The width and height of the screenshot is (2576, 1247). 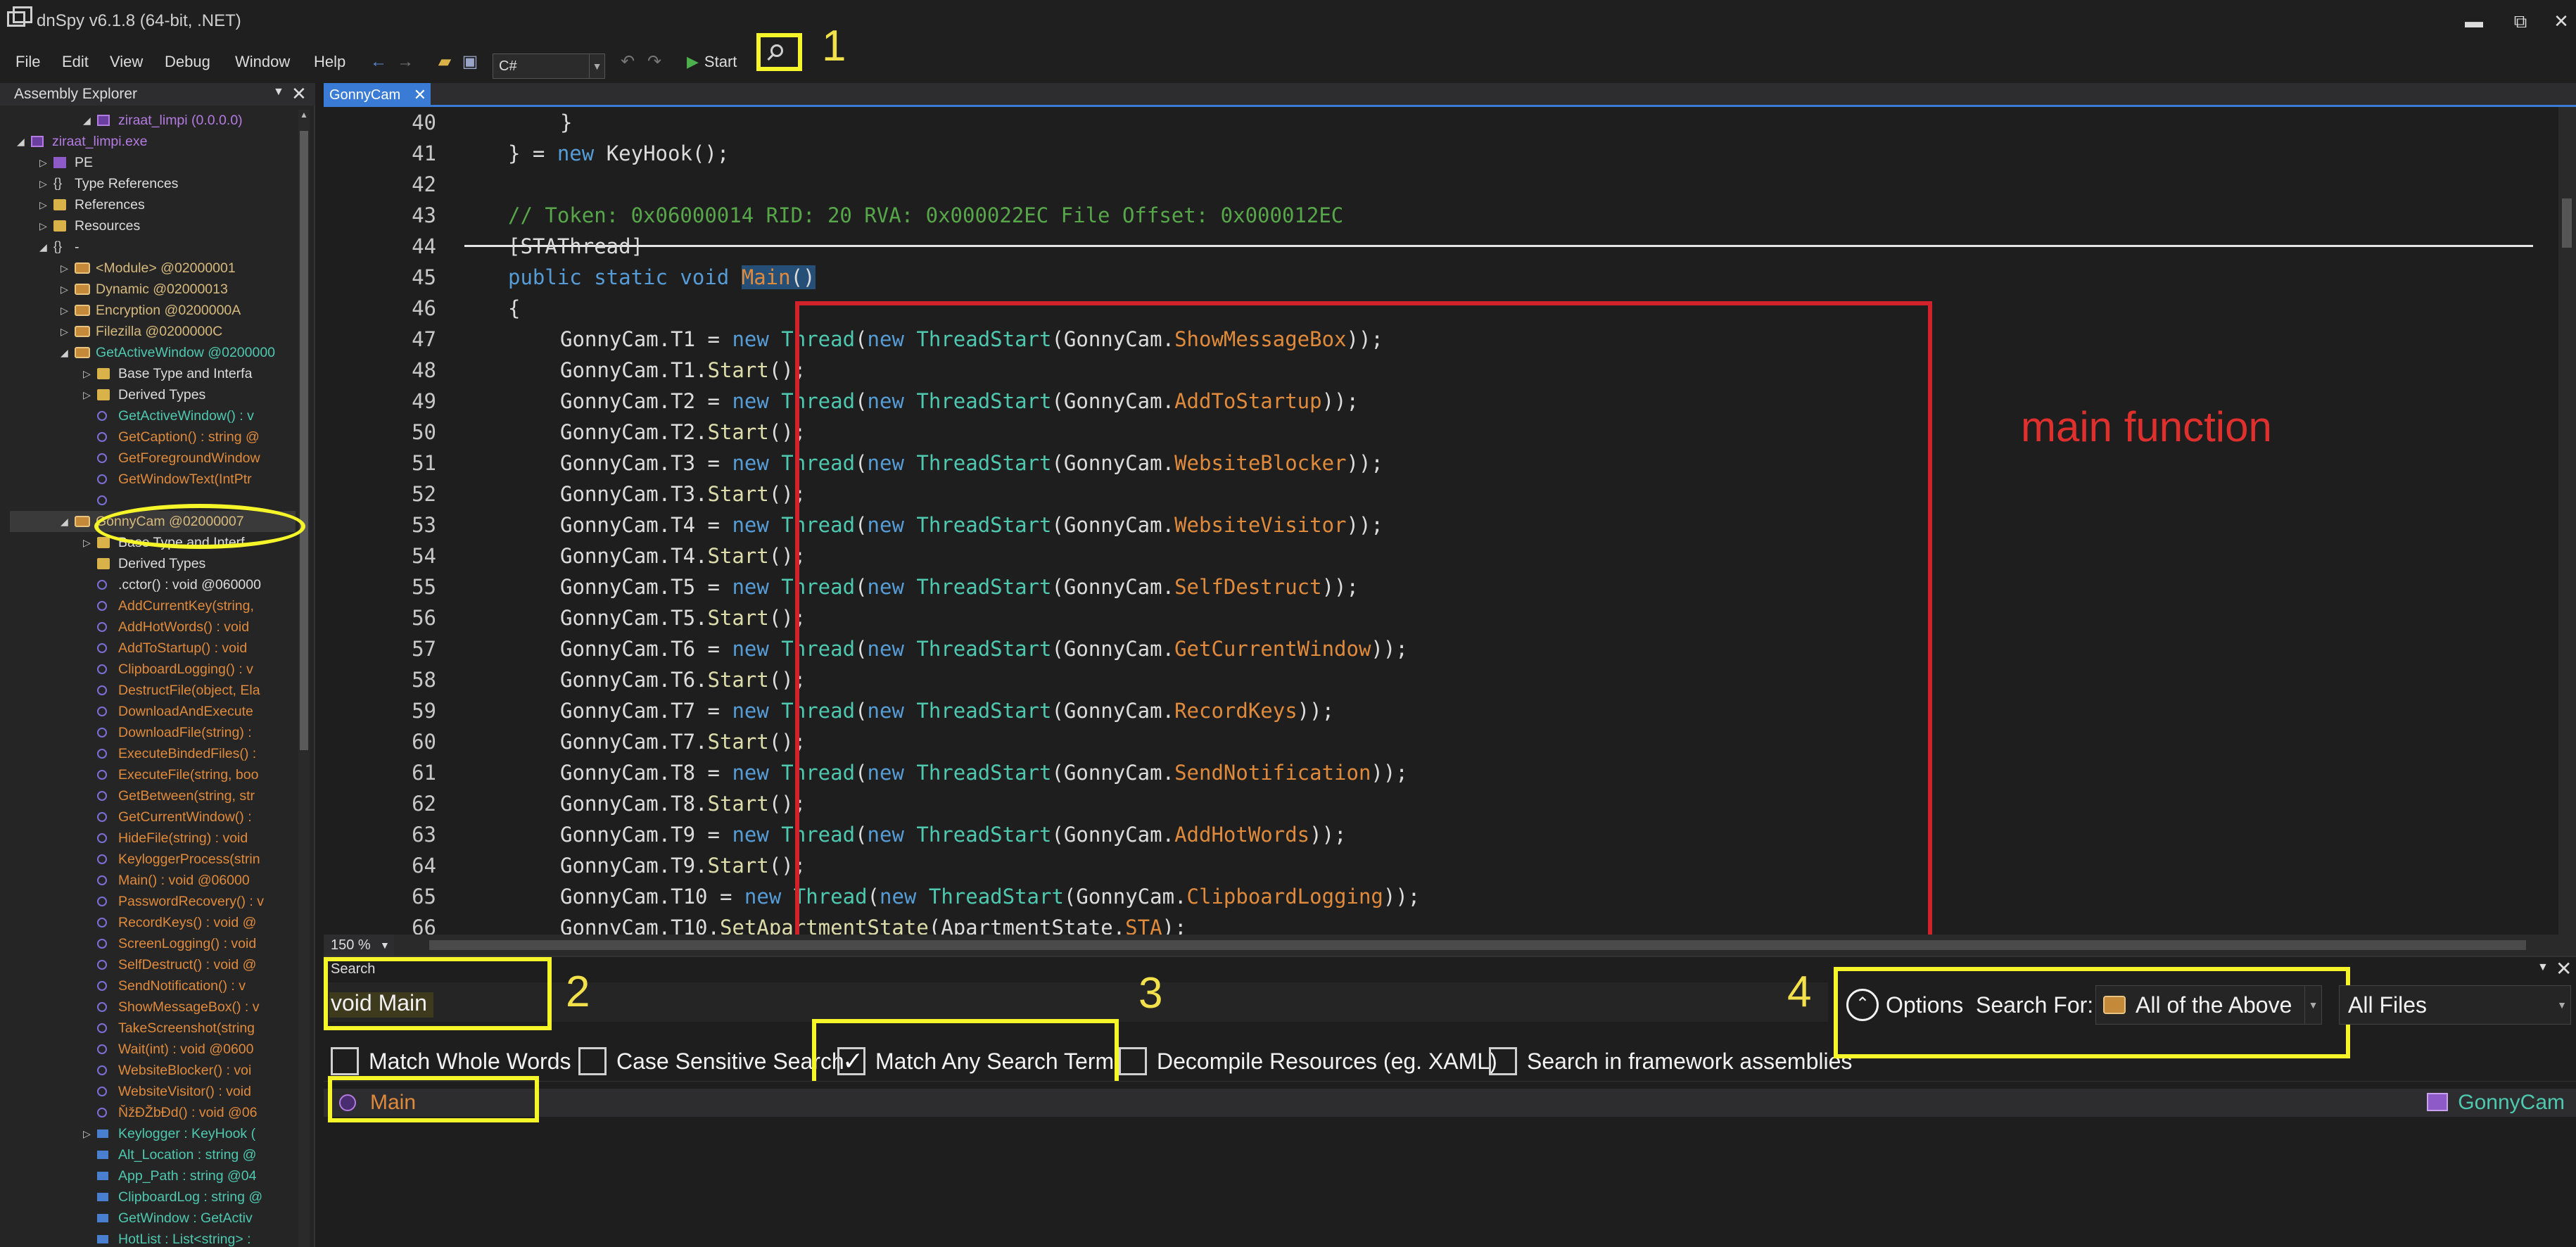 I want to click on tree-item: ExecuteFile(string, boo, so click(x=153, y=774).